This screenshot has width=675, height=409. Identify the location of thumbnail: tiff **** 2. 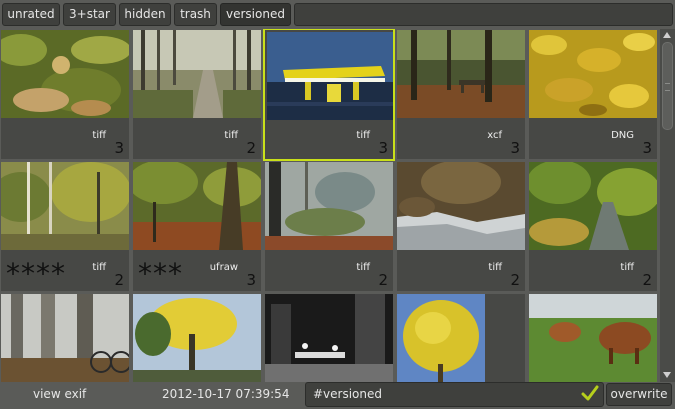
(65, 226).